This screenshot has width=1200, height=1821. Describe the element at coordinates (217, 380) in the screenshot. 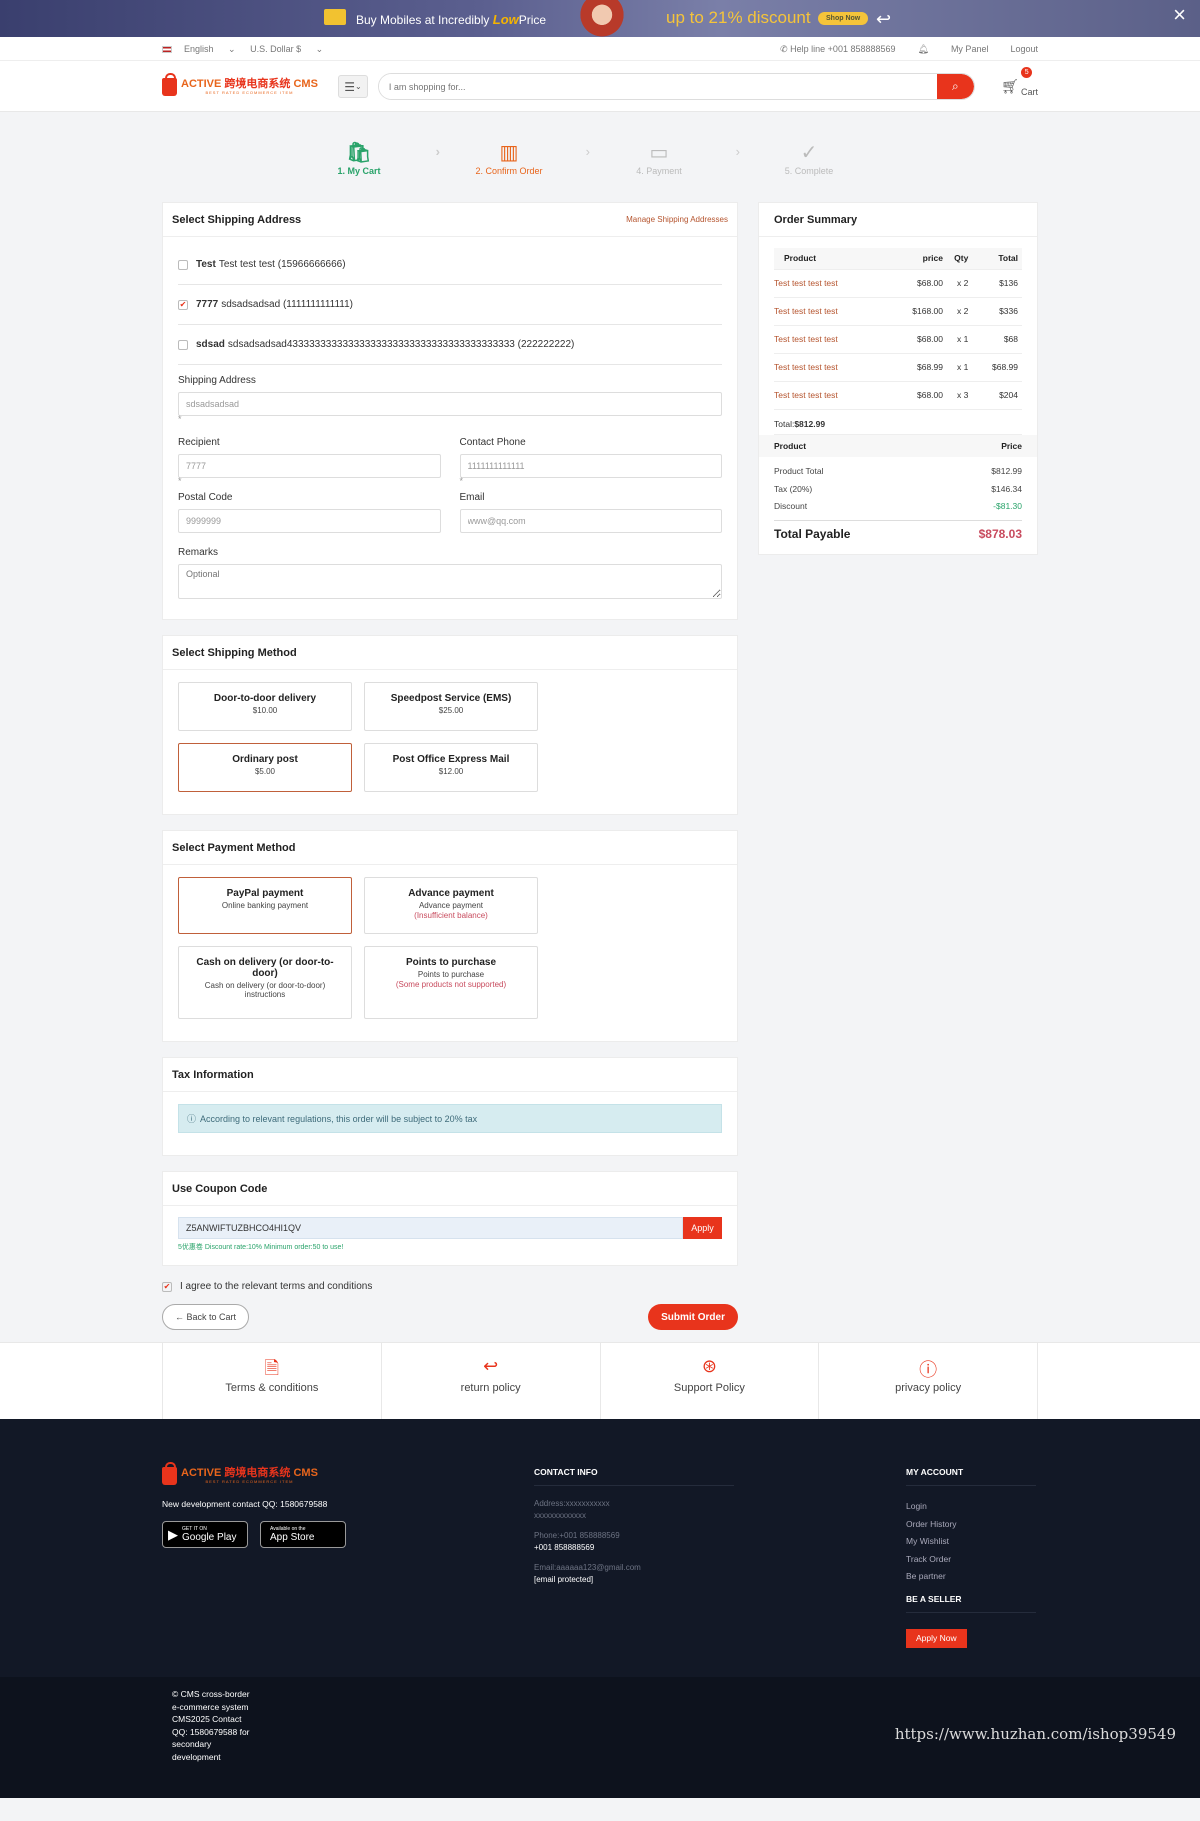

I see `shipping-address-label: Shipping Address` at that location.